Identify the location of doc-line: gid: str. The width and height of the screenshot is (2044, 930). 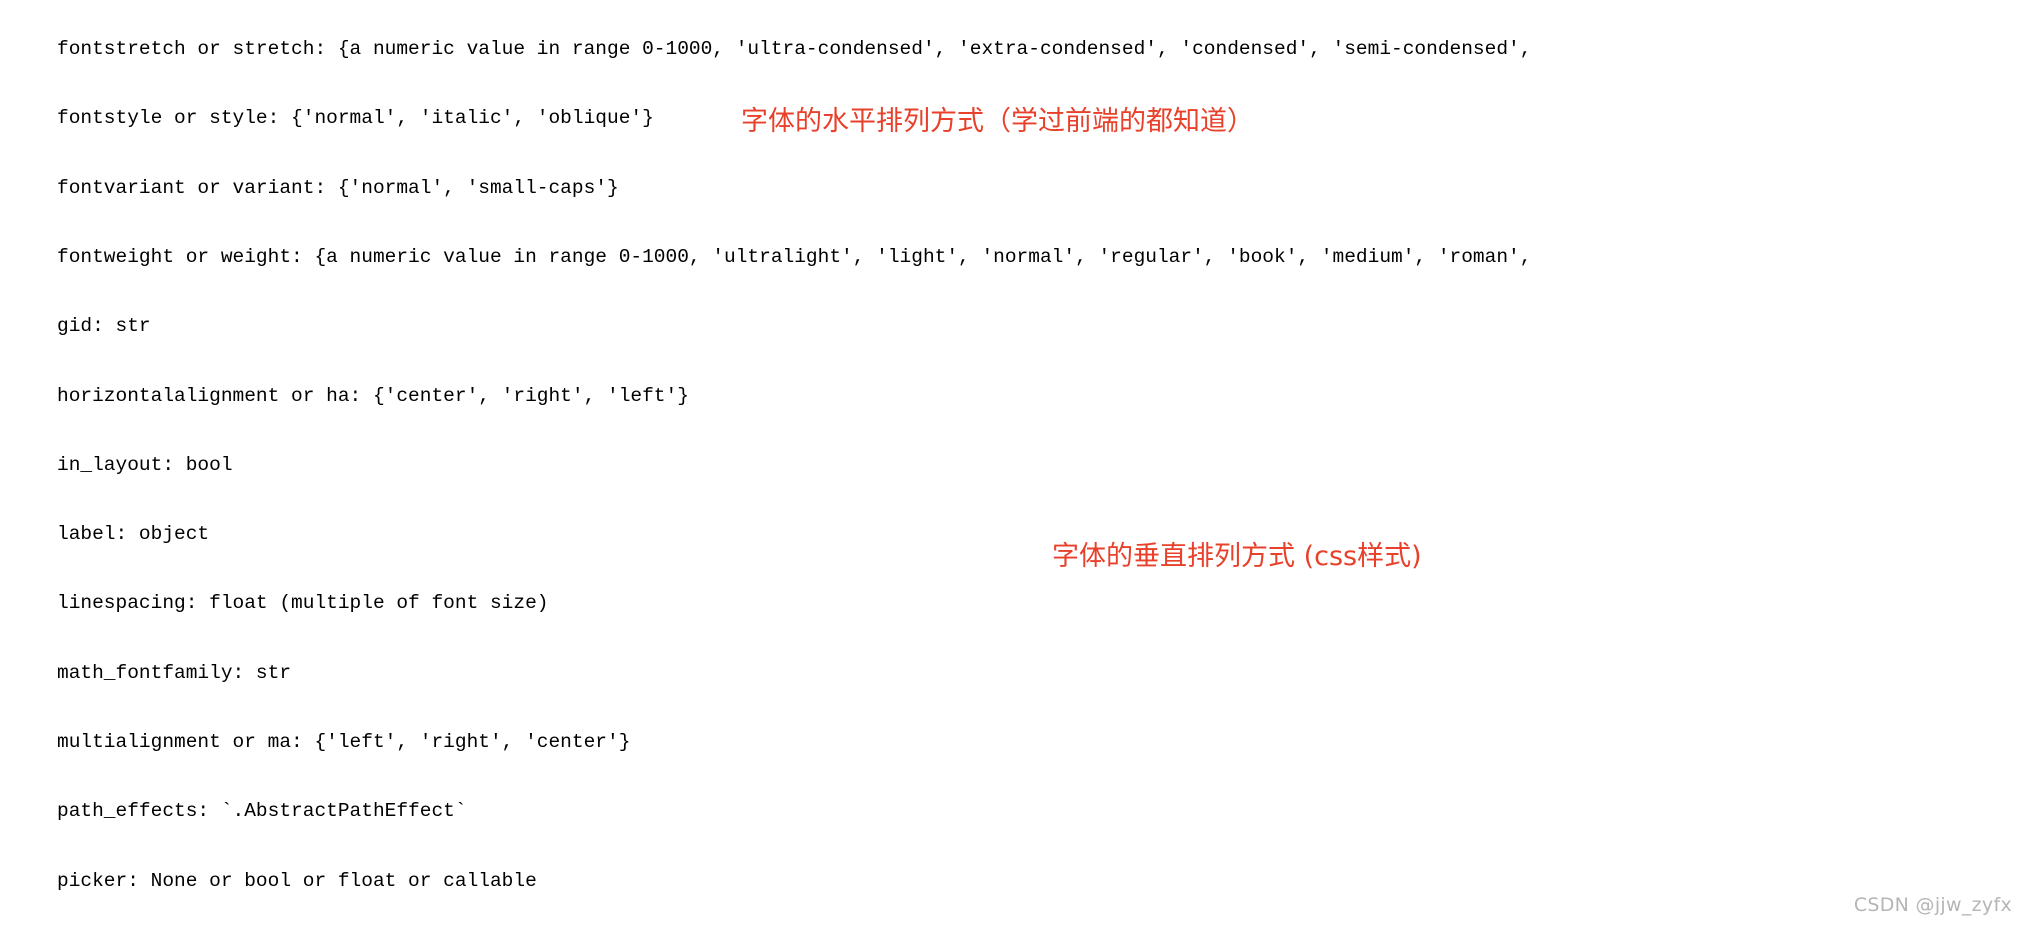
(104, 326).